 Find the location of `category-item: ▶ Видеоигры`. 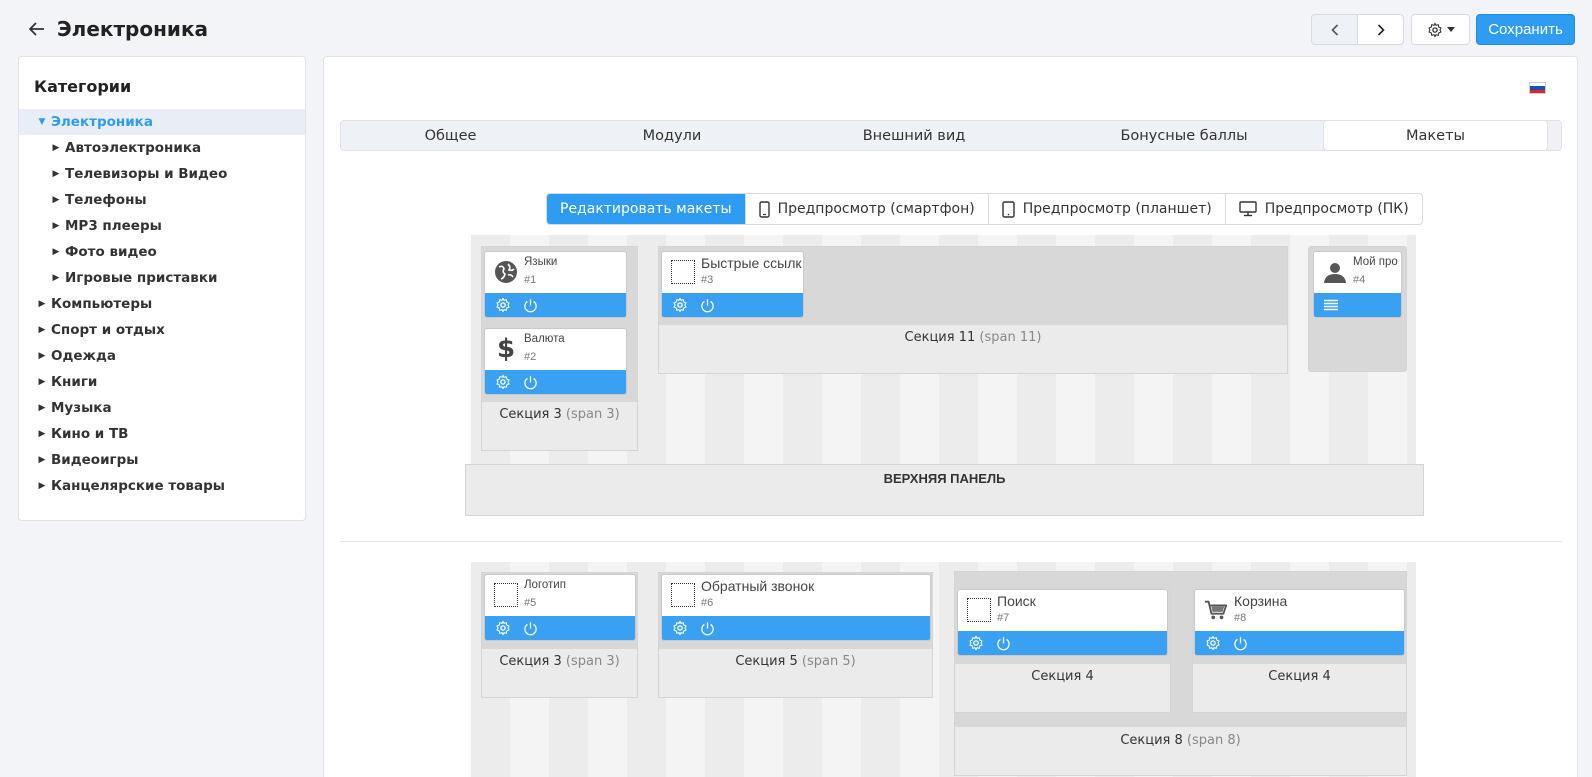

category-item: ▶ Видеоигры is located at coordinates (162, 460).